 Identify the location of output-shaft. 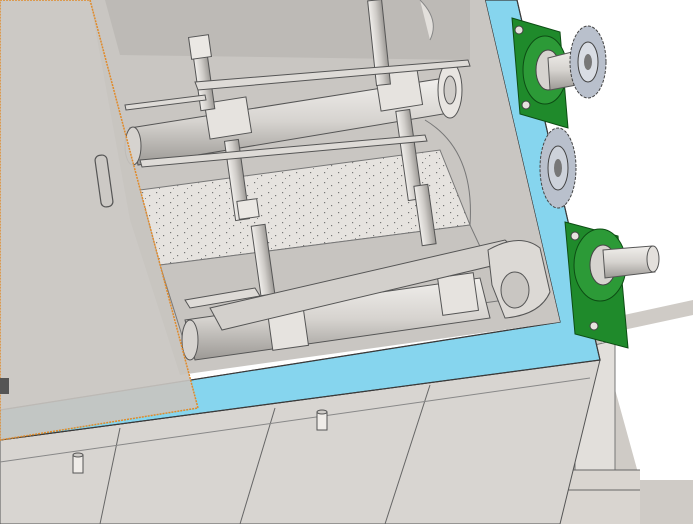
(631, 262).